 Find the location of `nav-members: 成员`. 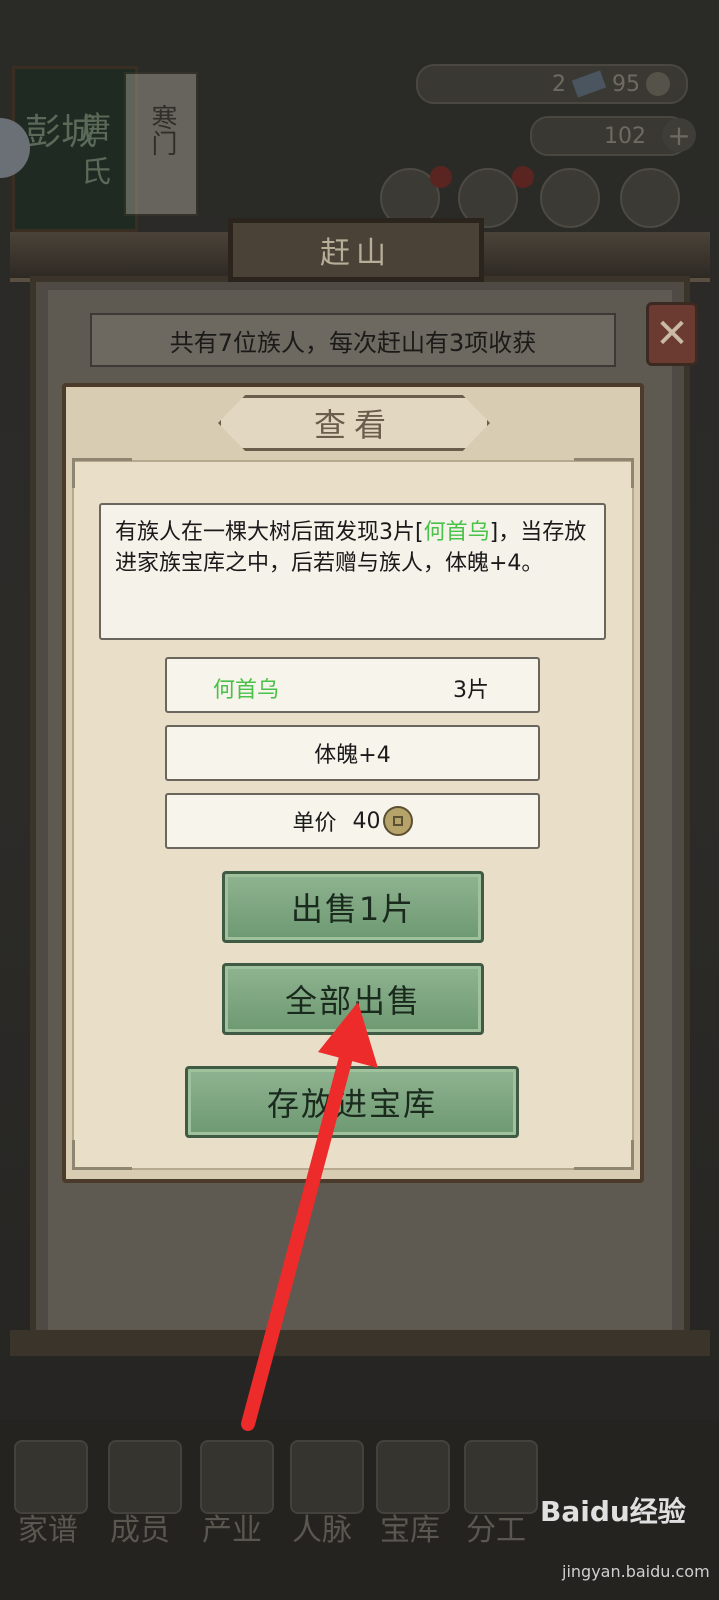

nav-members: 成员 is located at coordinates (140, 1527).